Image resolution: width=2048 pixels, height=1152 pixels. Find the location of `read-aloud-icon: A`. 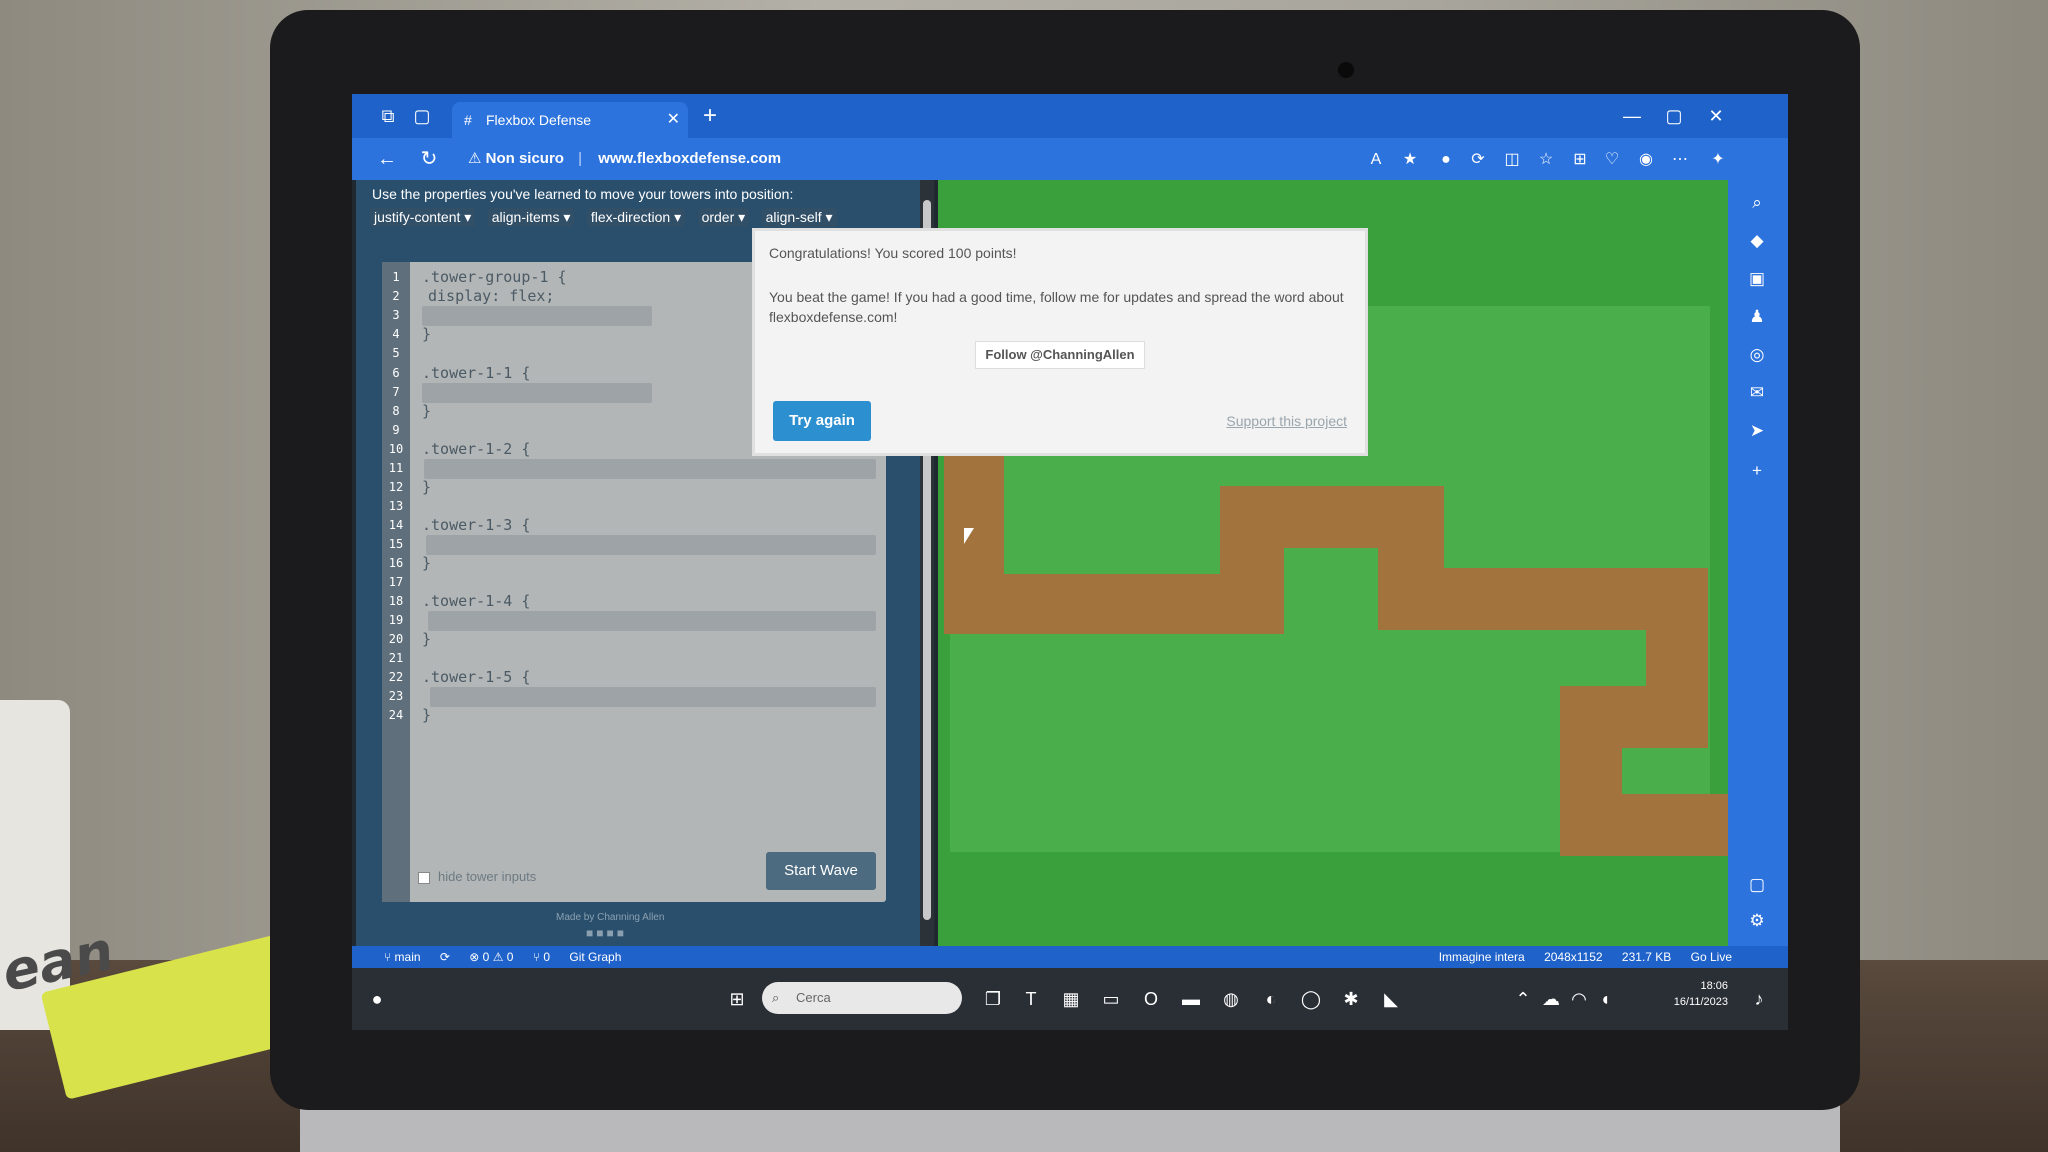

read-aloud-icon: A is located at coordinates (1376, 160).